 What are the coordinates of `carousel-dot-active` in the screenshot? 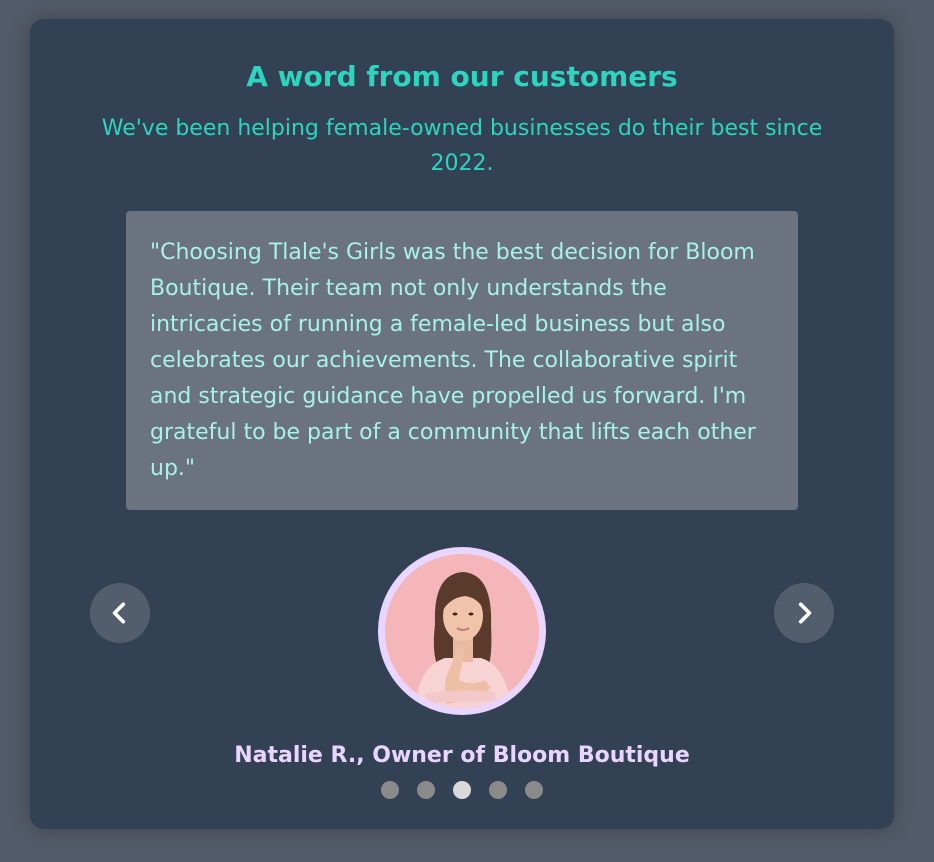 It's located at (462, 790).